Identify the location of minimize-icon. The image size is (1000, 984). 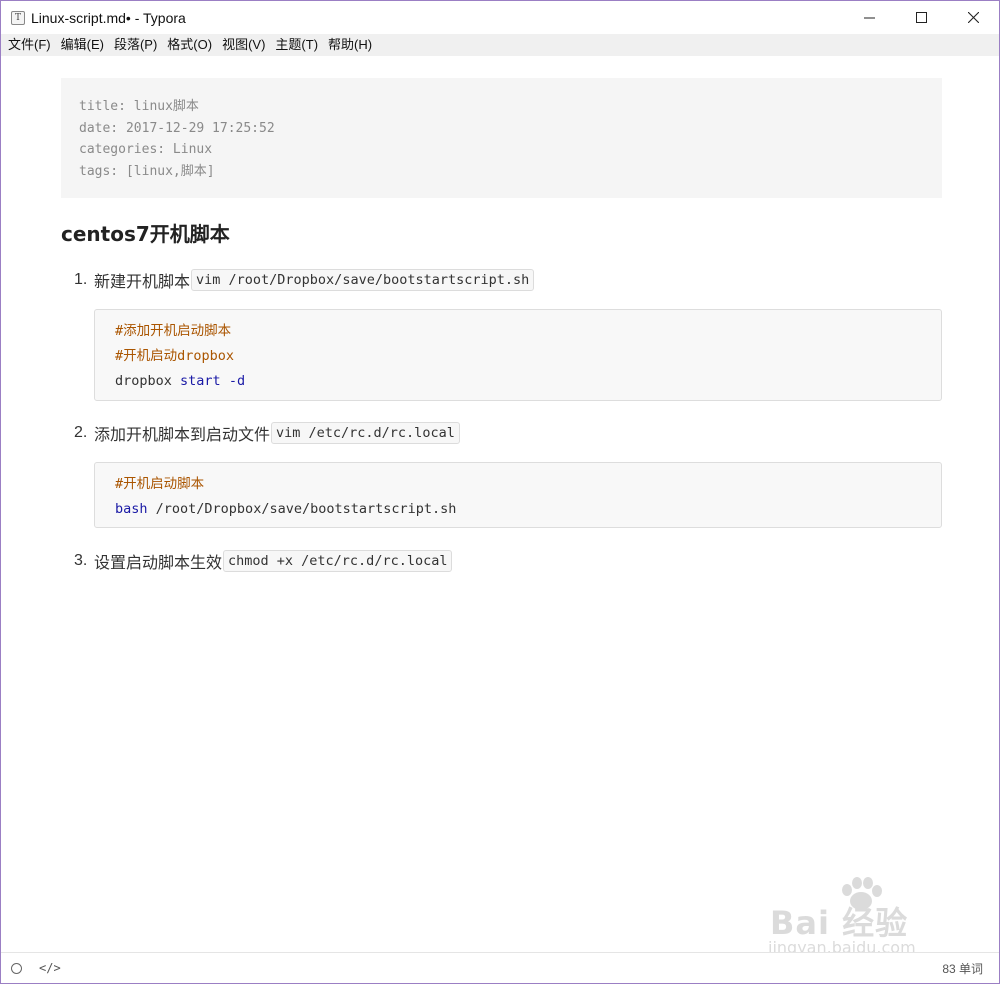
(869, 18).